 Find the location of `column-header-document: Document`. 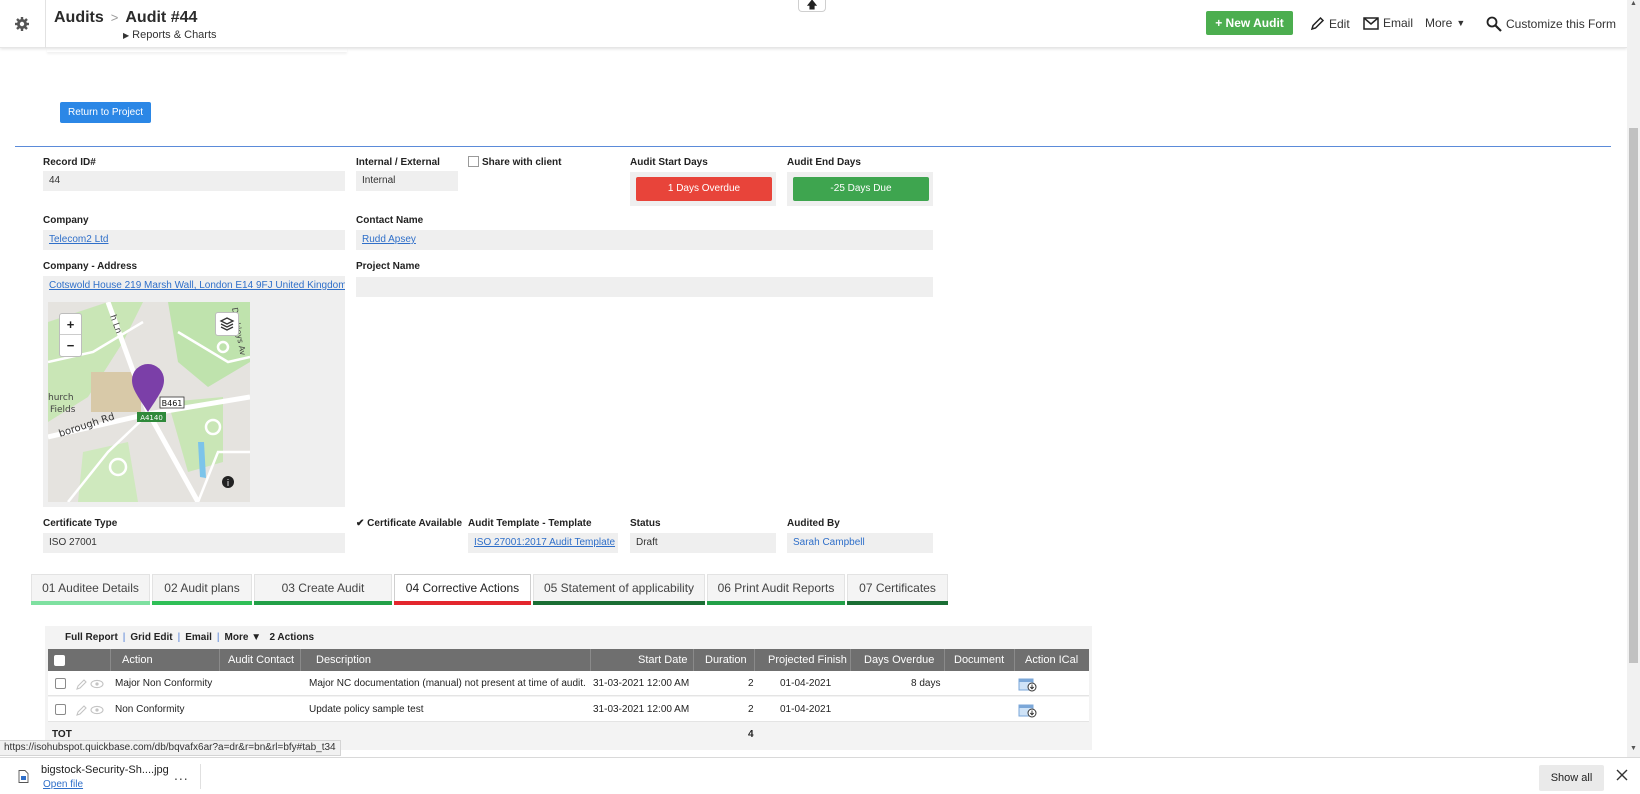

column-header-document: Document is located at coordinates (979, 660).